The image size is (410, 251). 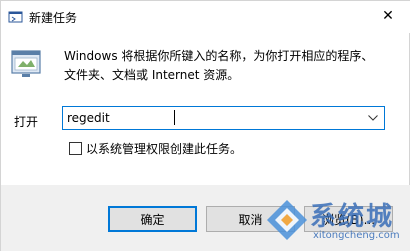 I want to click on admin-checkbox, so click(x=75, y=148).